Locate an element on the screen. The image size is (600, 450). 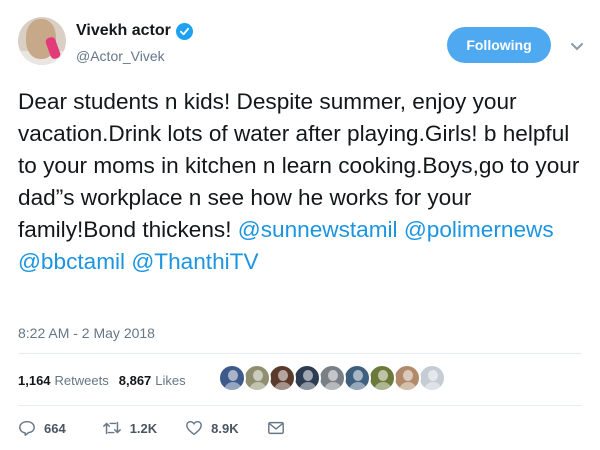
reply-count: 664 is located at coordinates (55, 428).